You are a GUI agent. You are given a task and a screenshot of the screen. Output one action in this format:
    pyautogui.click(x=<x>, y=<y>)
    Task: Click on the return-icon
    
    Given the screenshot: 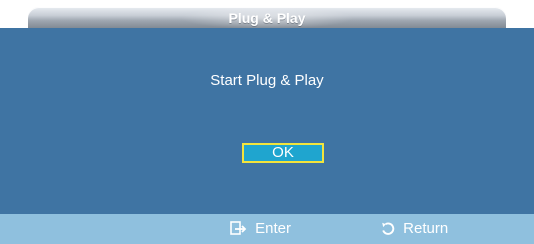 What is the action you would take?
    pyautogui.click(x=388, y=228)
    